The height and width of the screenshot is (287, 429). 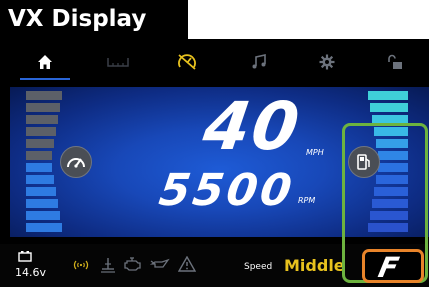 I want to click on tab-settings, so click(x=327, y=62).